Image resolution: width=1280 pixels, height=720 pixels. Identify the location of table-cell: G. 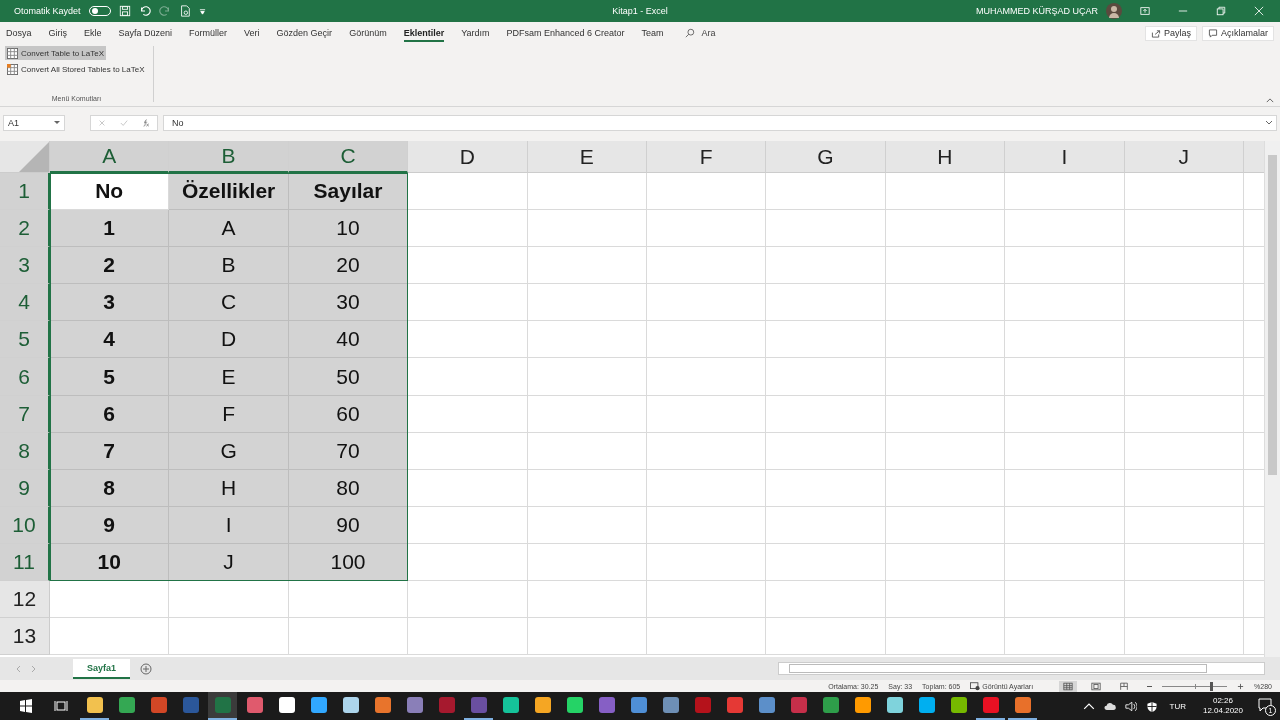
(229, 451).